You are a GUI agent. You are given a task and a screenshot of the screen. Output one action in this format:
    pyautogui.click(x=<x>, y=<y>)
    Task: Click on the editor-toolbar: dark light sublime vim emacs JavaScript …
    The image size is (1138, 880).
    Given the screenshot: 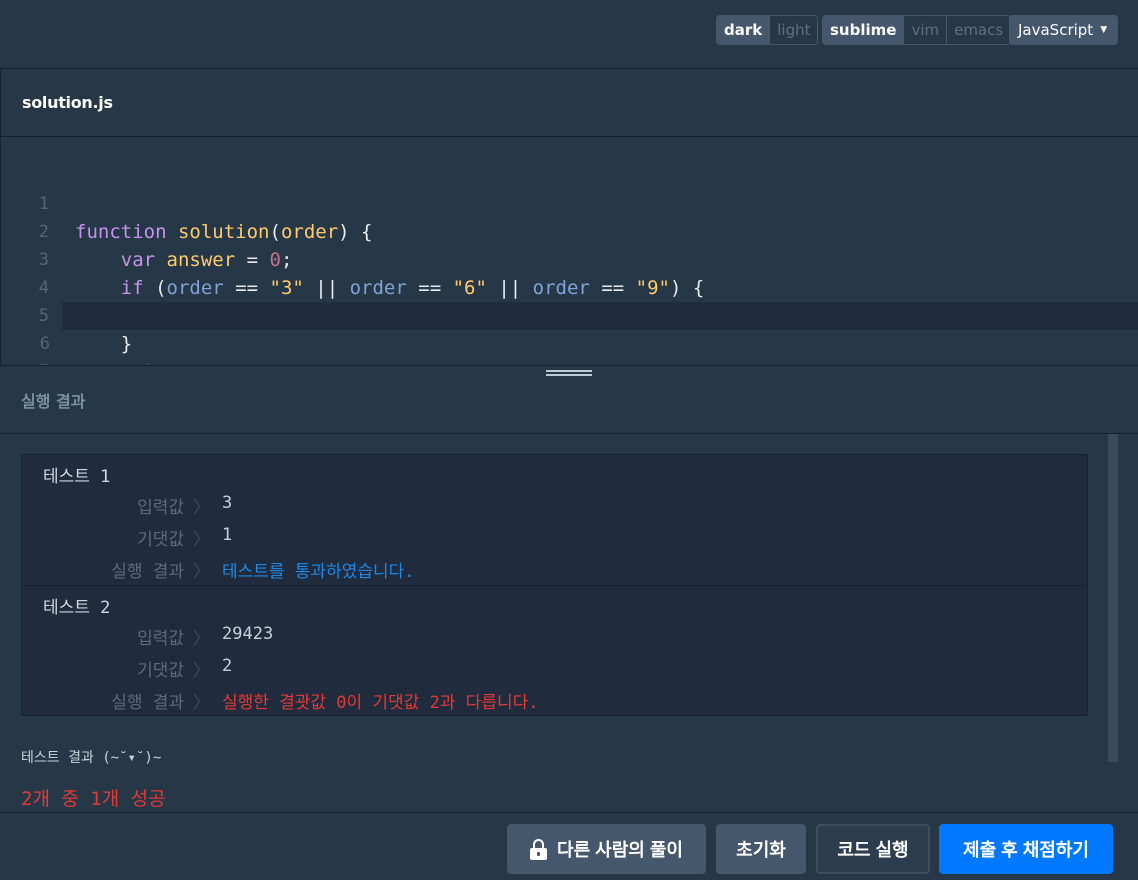 What is the action you would take?
    pyautogui.click(x=569, y=34)
    